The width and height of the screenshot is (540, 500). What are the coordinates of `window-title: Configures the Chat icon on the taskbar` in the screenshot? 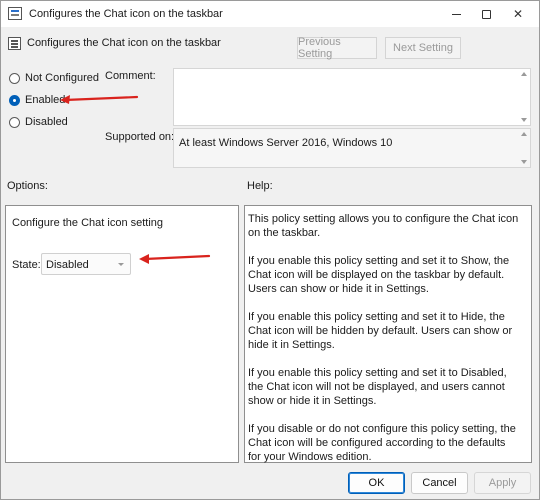 It's located at (126, 14).